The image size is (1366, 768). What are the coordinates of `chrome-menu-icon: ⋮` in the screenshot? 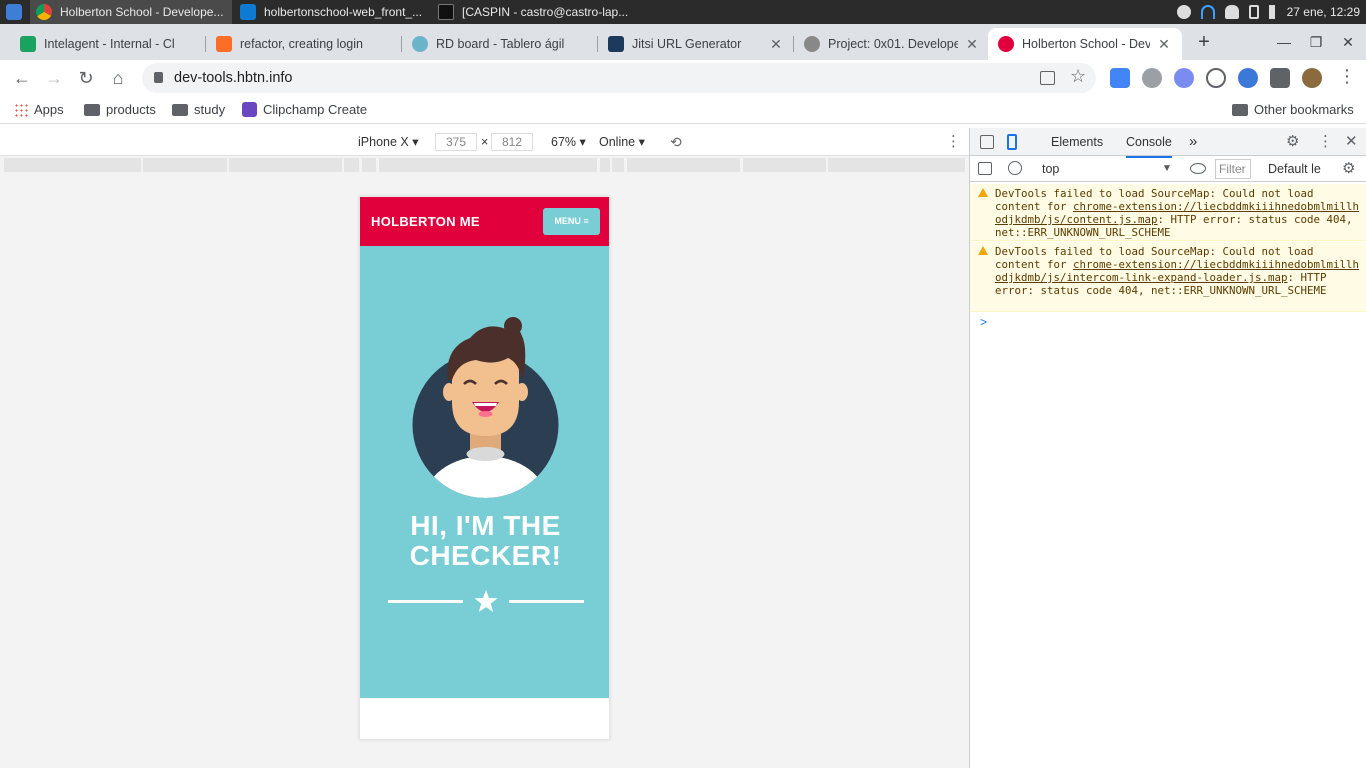 It's located at (1347, 76).